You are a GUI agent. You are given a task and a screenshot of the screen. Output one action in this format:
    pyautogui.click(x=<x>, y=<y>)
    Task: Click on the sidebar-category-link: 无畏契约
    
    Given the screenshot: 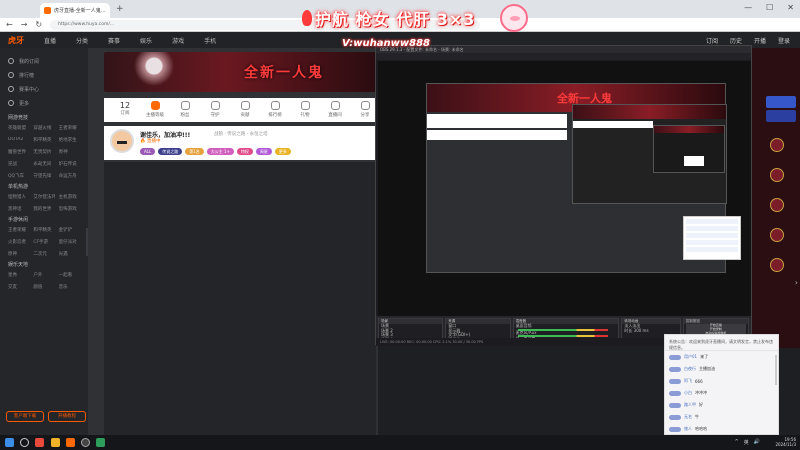 What is the action you would take?
    pyautogui.click(x=43, y=152)
    